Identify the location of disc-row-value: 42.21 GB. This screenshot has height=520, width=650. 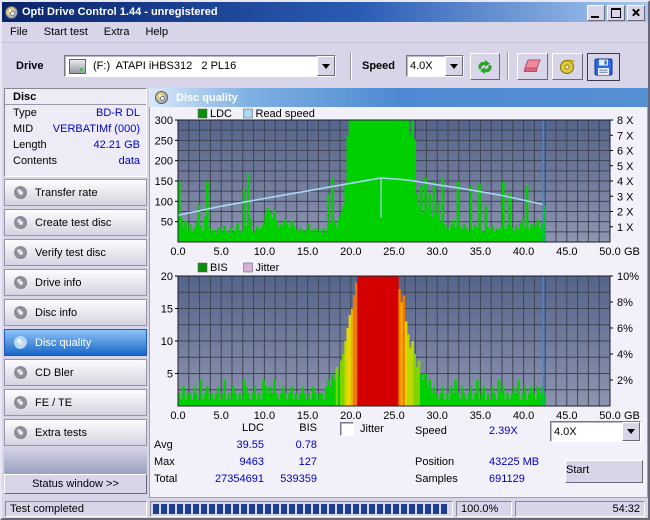
(116, 145).